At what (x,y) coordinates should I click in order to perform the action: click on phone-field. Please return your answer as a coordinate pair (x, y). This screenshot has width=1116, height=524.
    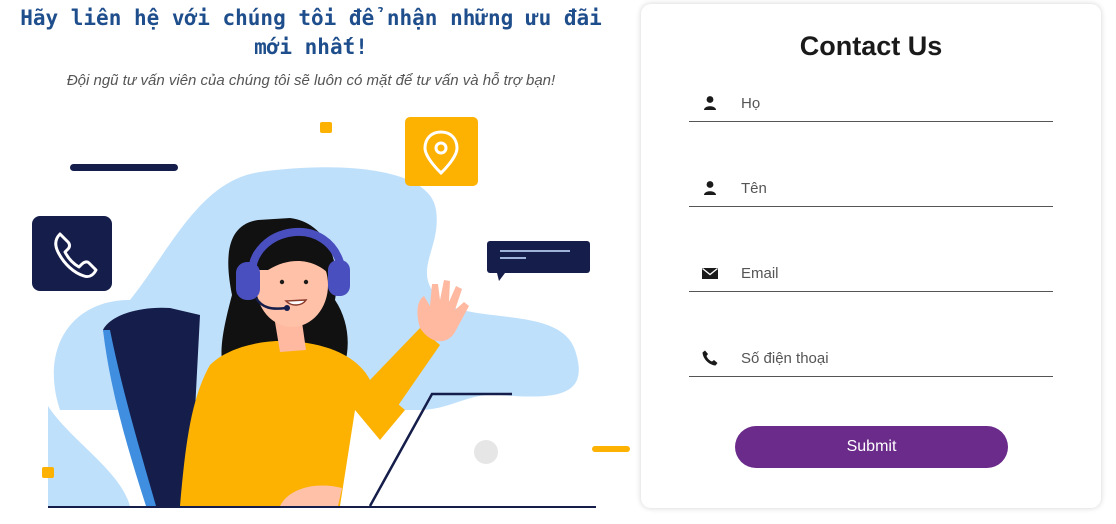
    Looking at the image, I should click on (871, 359).